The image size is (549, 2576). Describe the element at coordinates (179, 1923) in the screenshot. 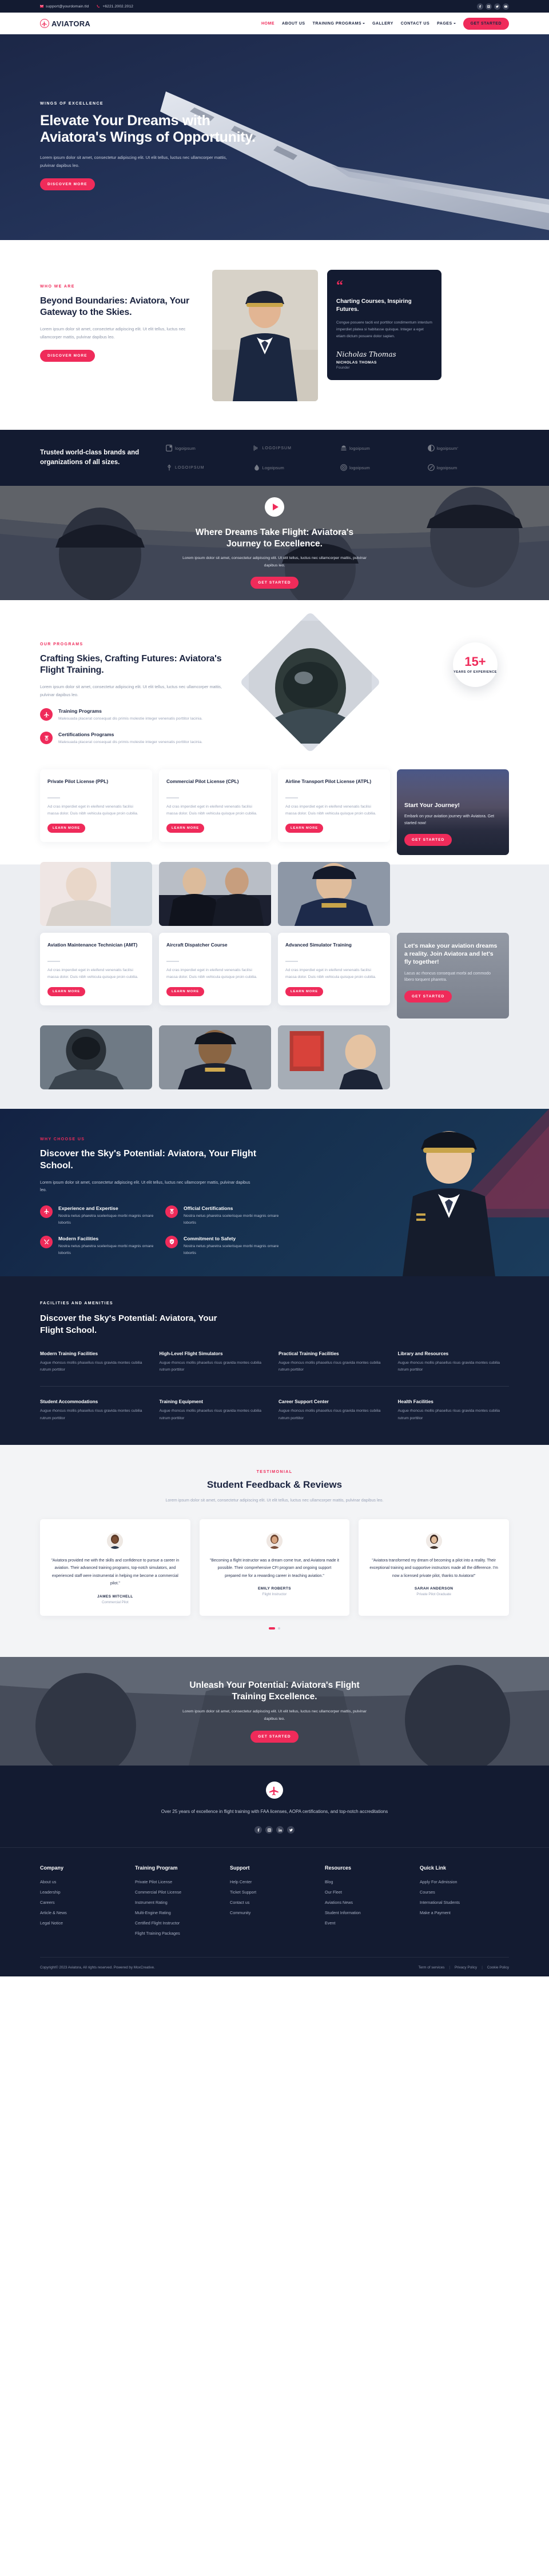

I see `footer-link: Certified Flight Instructor` at that location.